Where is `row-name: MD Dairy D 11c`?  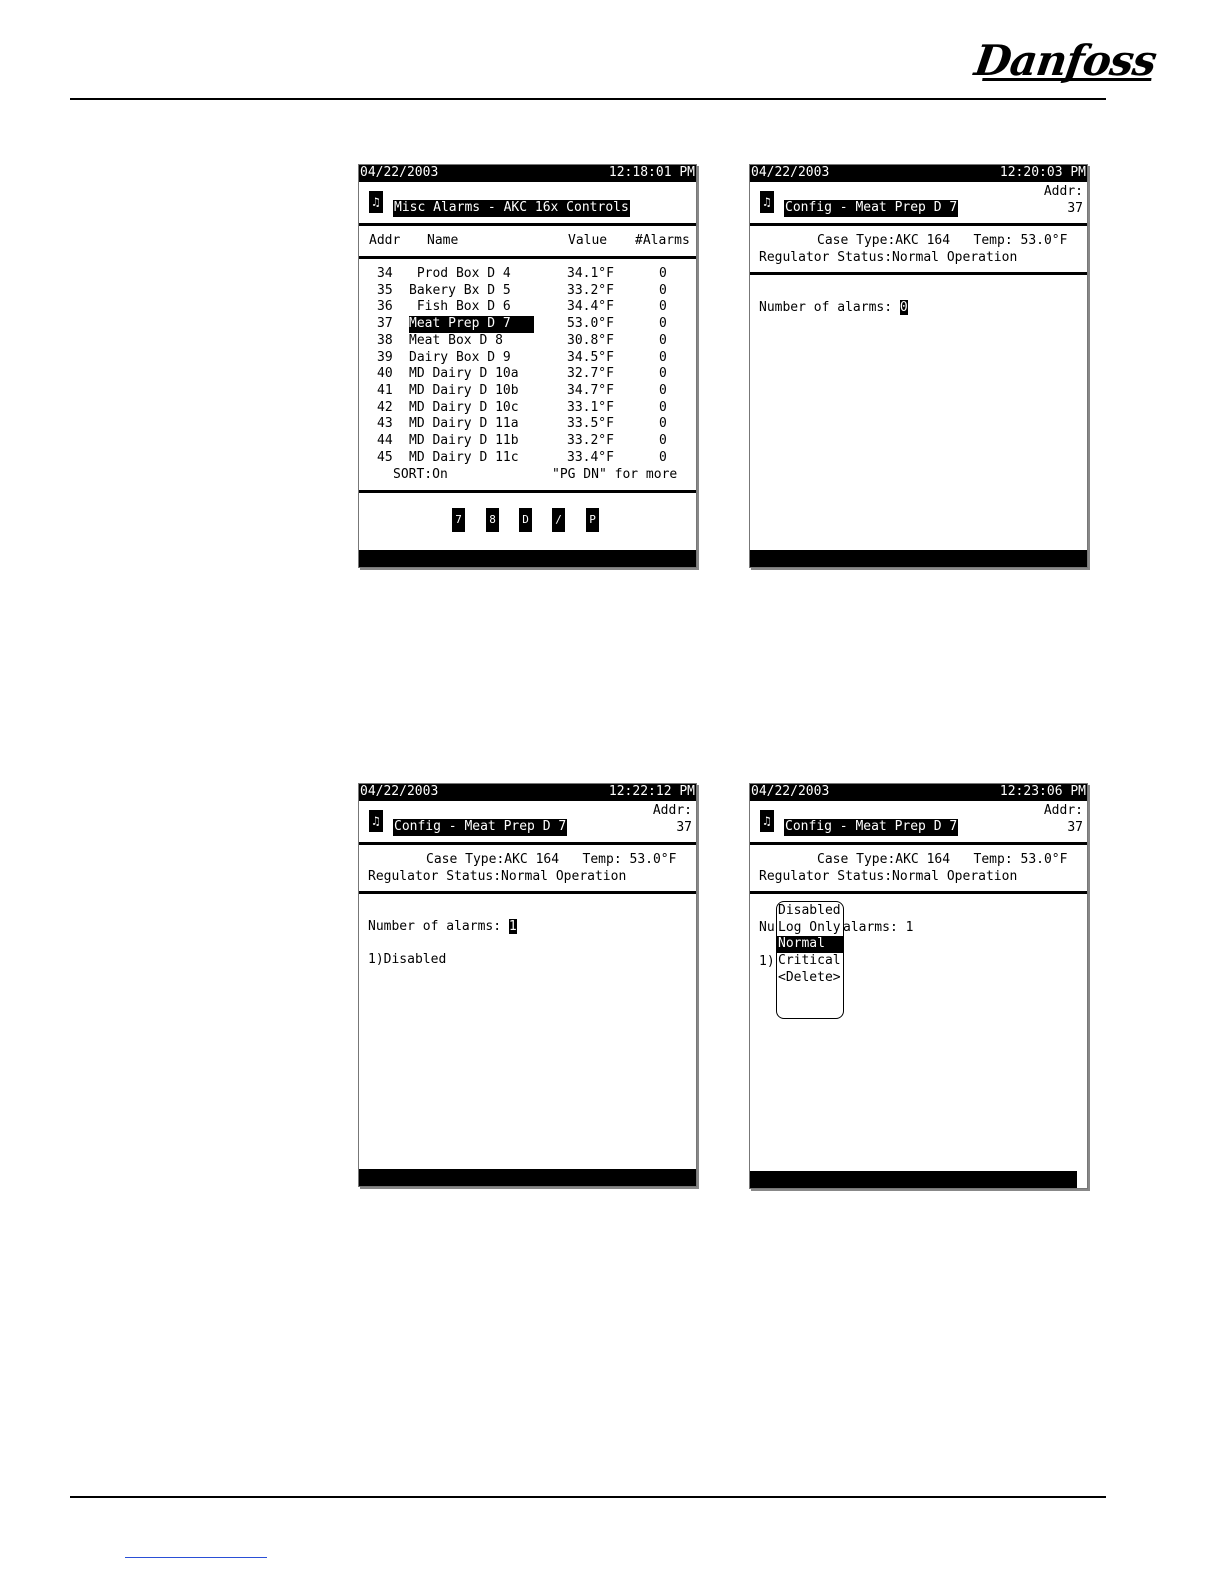
row-name: MD Dairy D 11c is located at coordinates (464, 457).